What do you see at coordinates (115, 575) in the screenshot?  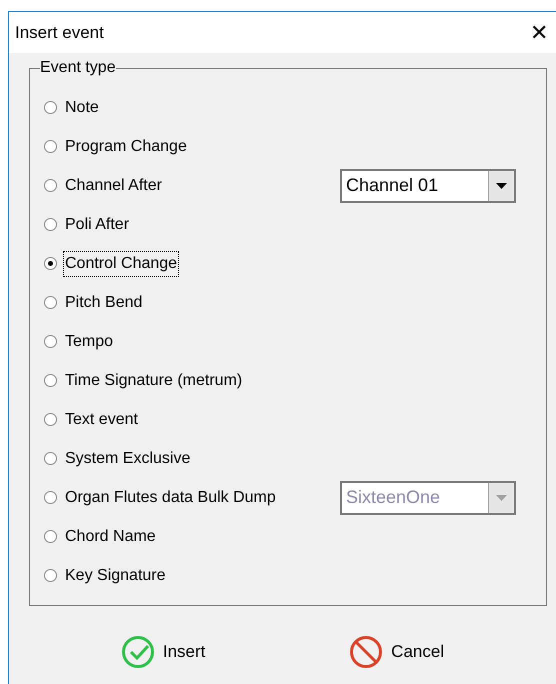 I see `radio-label: Key Signature` at bounding box center [115, 575].